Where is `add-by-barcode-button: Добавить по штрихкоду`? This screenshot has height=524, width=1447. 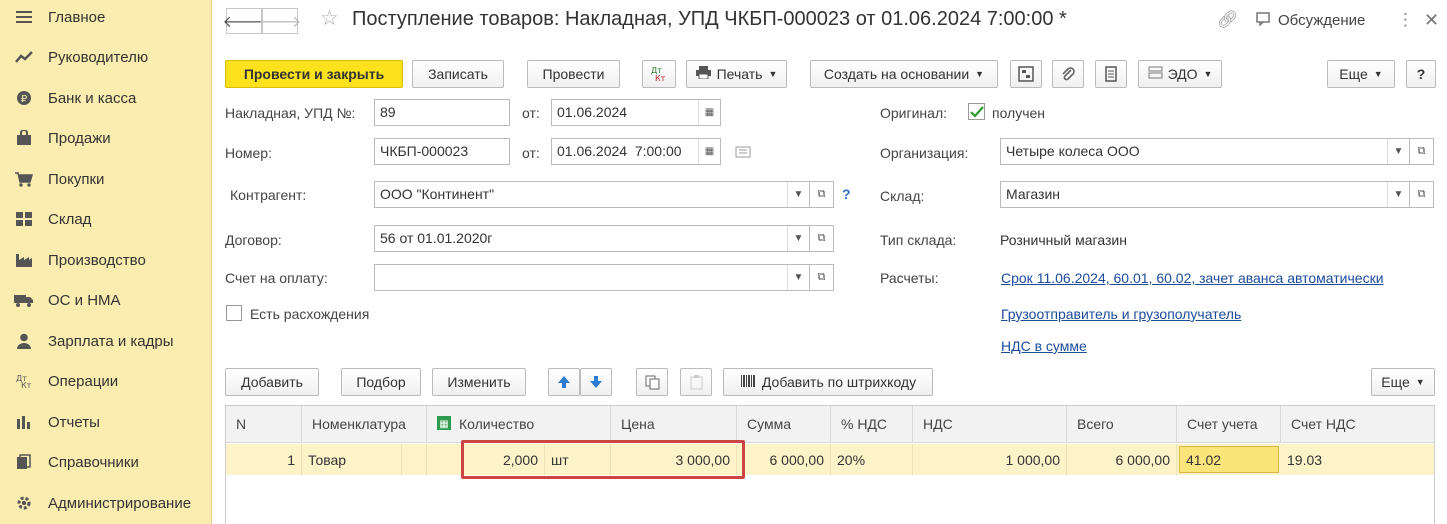
add-by-barcode-button: Добавить по штрихкоду is located at coordinates (828, 382).